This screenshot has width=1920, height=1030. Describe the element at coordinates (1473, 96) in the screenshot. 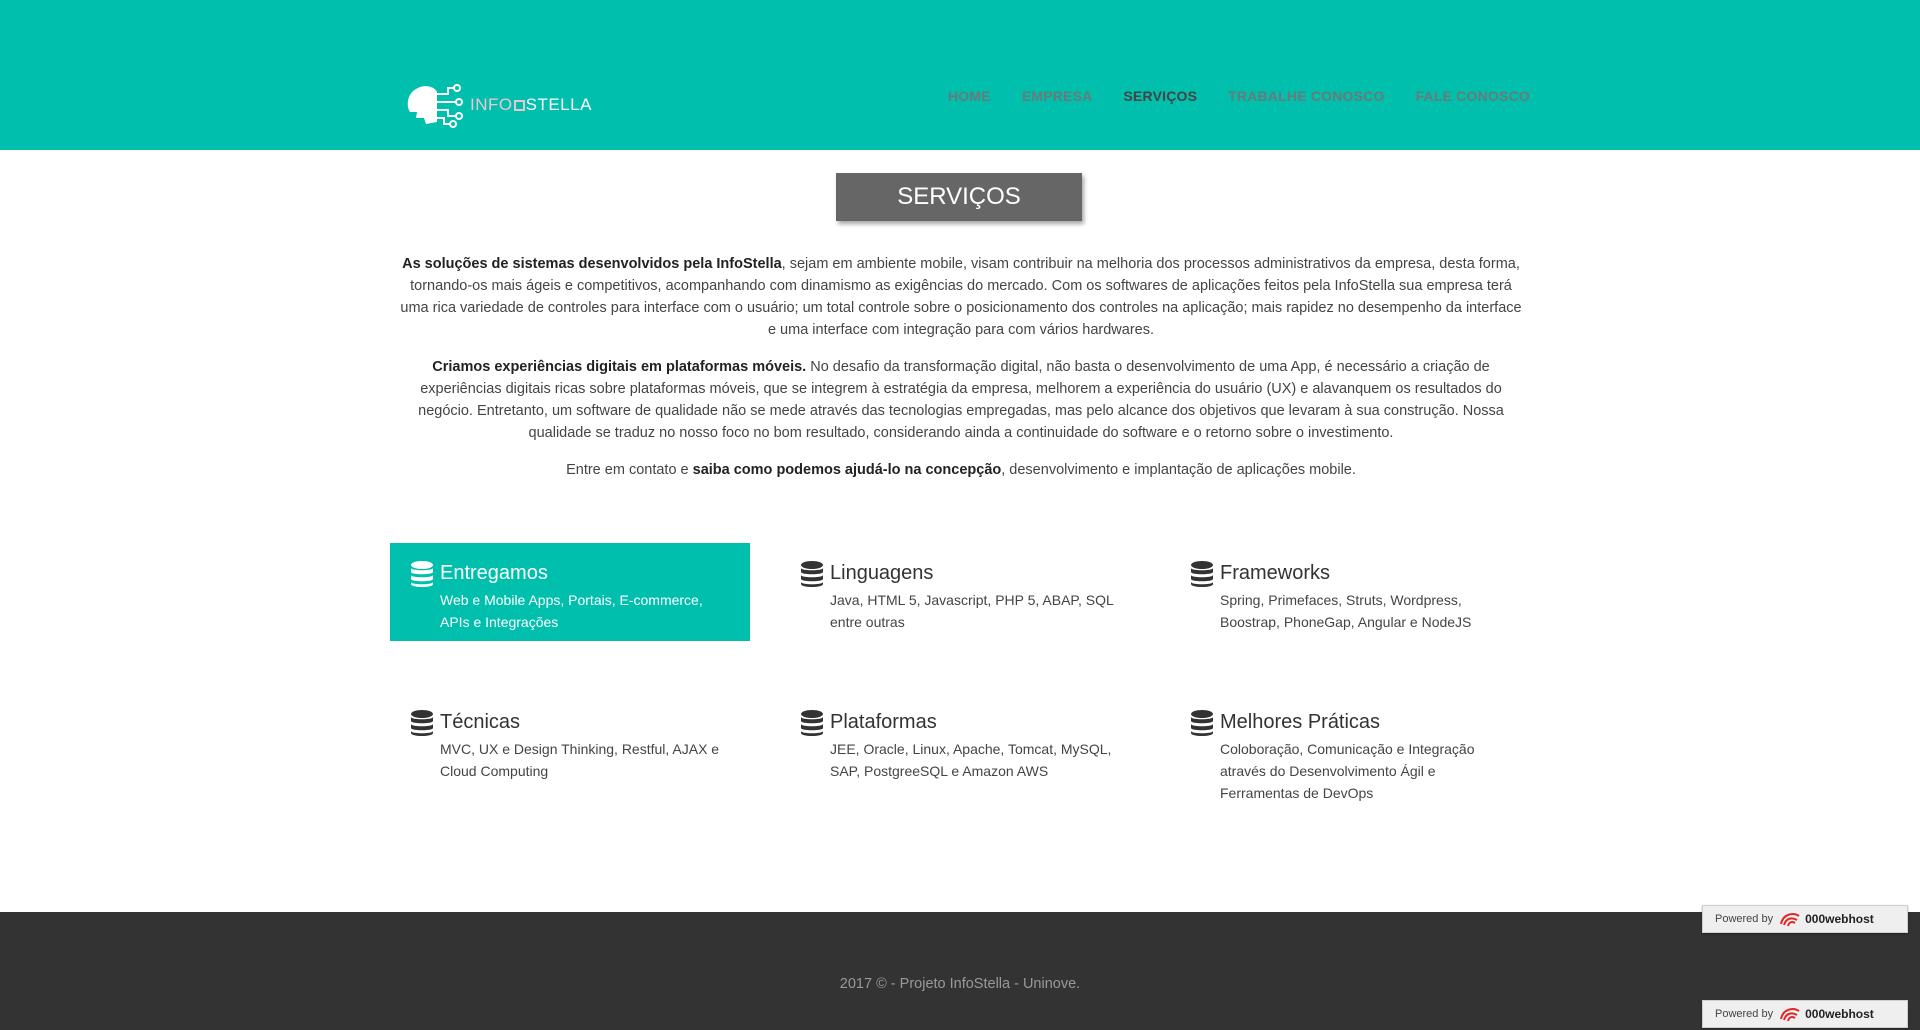

I see `nav-fale-conosco: FALE CONOSCO` at that location.